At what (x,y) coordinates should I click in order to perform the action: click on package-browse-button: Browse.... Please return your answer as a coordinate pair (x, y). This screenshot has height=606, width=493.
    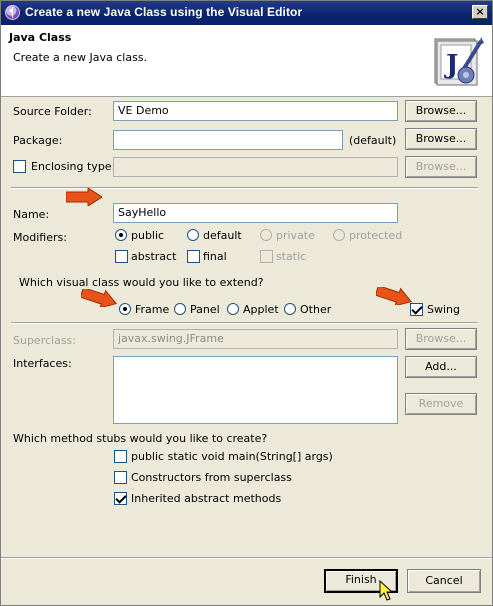
    Looking at the image, I should click on (441, 139).